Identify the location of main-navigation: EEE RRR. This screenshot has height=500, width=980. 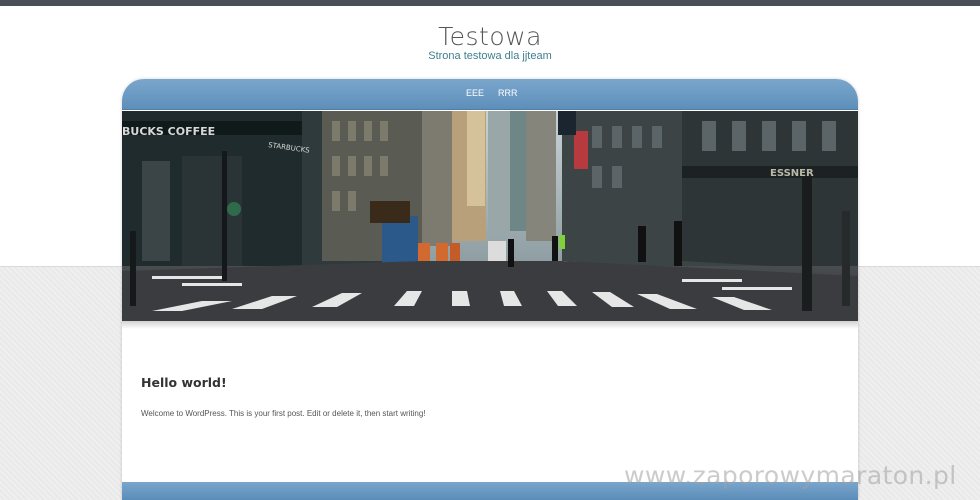
(490, 94).